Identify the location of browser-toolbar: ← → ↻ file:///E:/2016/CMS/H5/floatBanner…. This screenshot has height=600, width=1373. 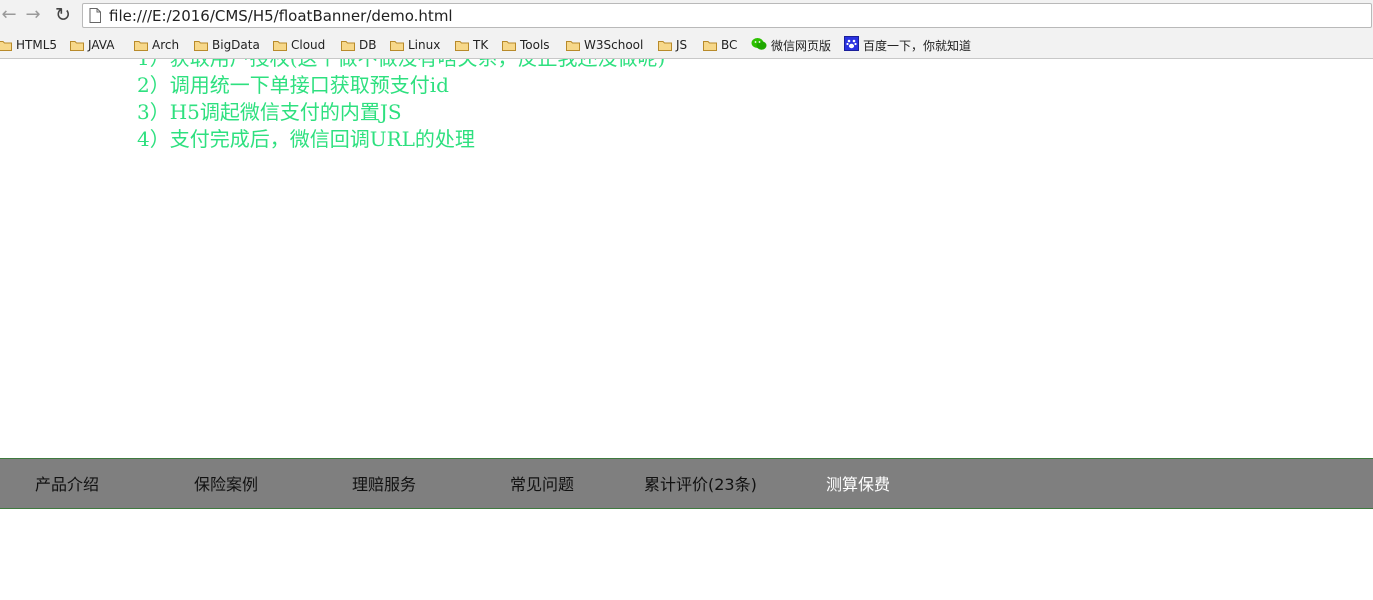
(686, 16).